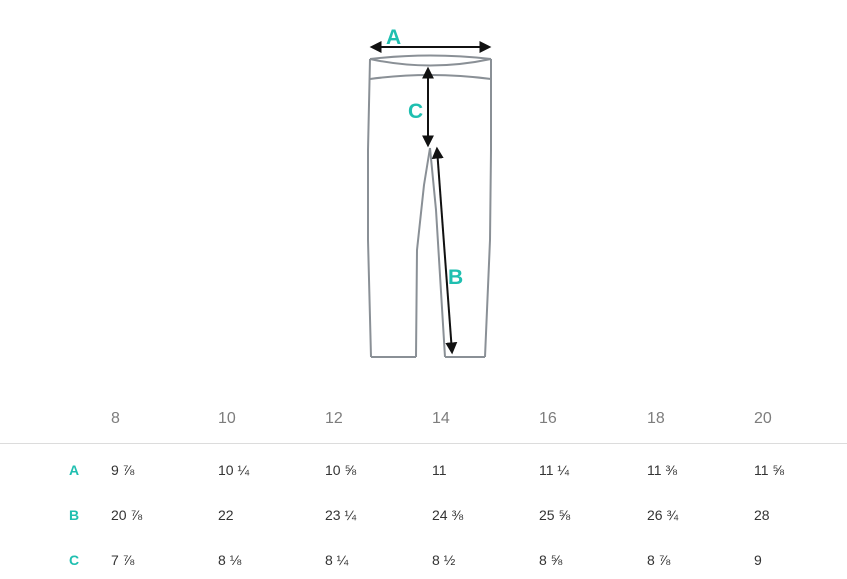 This screenshot has height=579, width=847. What do you see at coordinates (662, 470) in the screenshot?
I see `table-cell: 11 ⅜` at bounding box center [662, 470].